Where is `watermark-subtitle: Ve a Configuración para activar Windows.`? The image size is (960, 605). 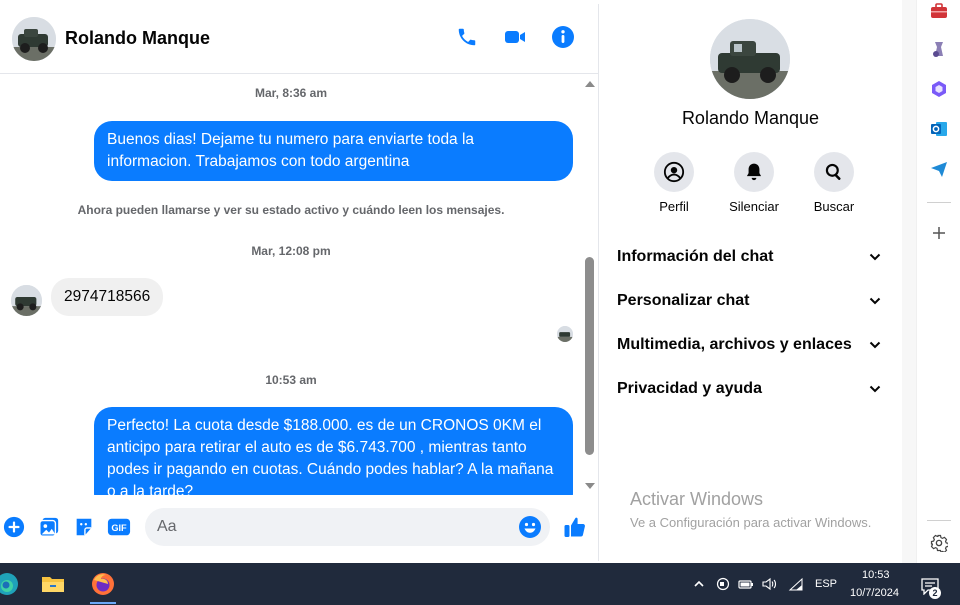 watermark-subtitle: Ve a Configuración para activar Windows. is located at coordinates (751, 522).